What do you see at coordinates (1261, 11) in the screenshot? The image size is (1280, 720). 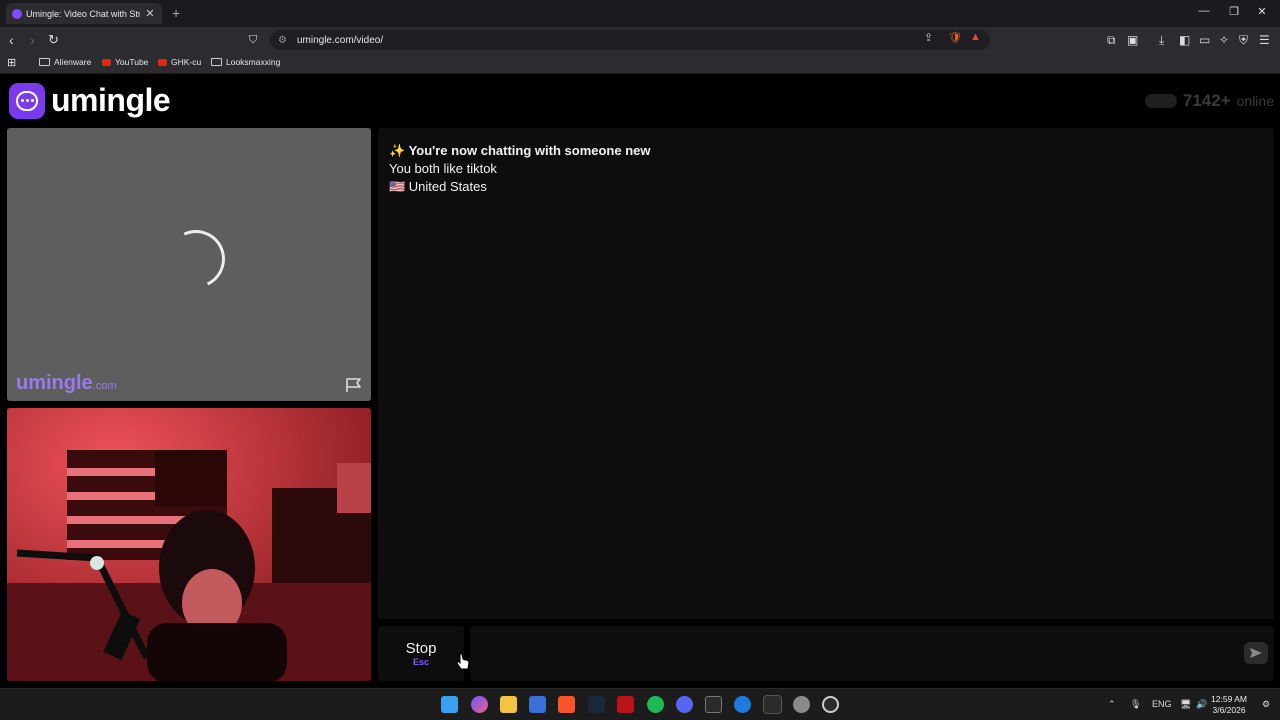 I see `close-window-icon: ✕` at bounding box center [1261, 11].